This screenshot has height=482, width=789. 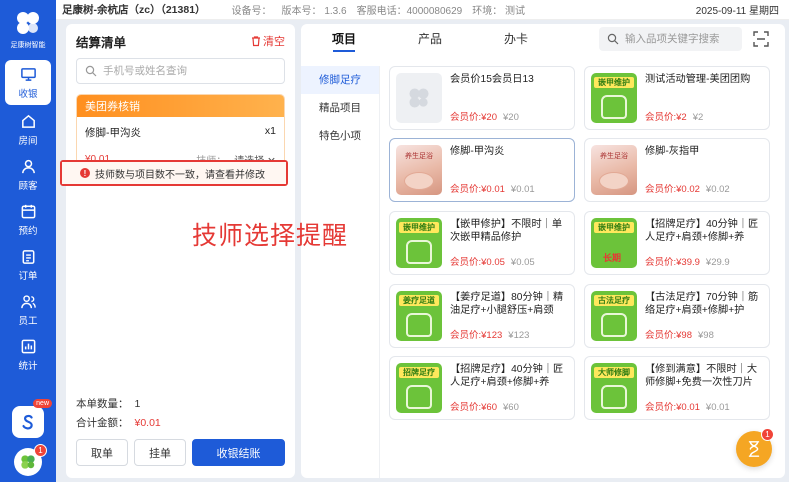 I want to click on nav-staff: 员工, so click(x=28, y=309).